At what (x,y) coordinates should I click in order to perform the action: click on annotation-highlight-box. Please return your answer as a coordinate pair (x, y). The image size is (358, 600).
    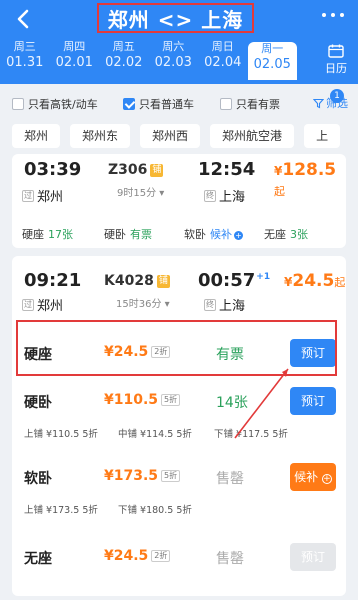
    Looking at the image, I should click on (176, 348).